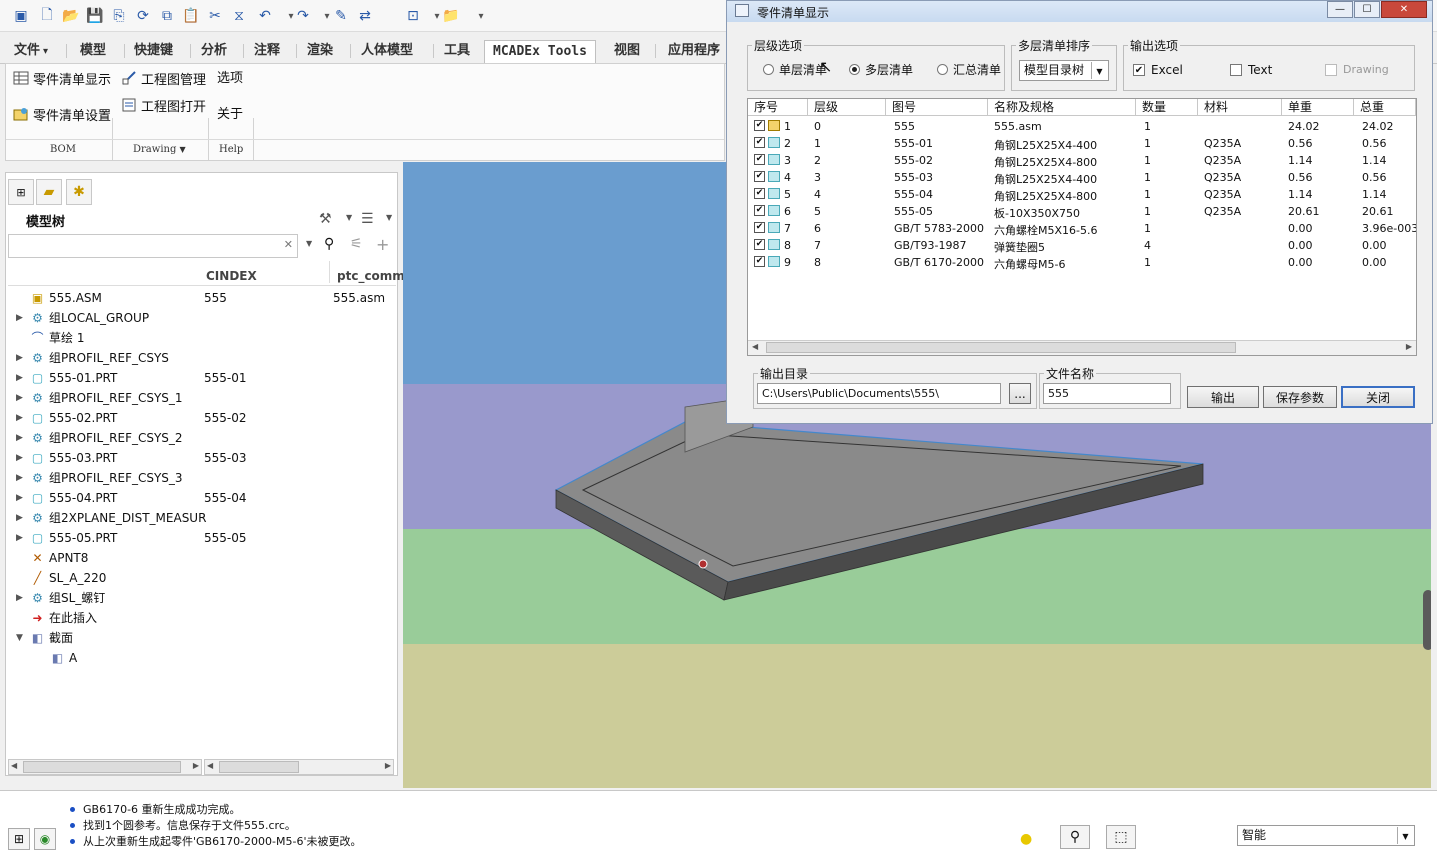 This screenshot has width=1437, height=856. What do you see at coordinates (201, 438) in the screenshot?
I see `tree-row: ▶ ⚙ 组PROFIL_REF_CSYS_2` at bounding box center [201, 438].